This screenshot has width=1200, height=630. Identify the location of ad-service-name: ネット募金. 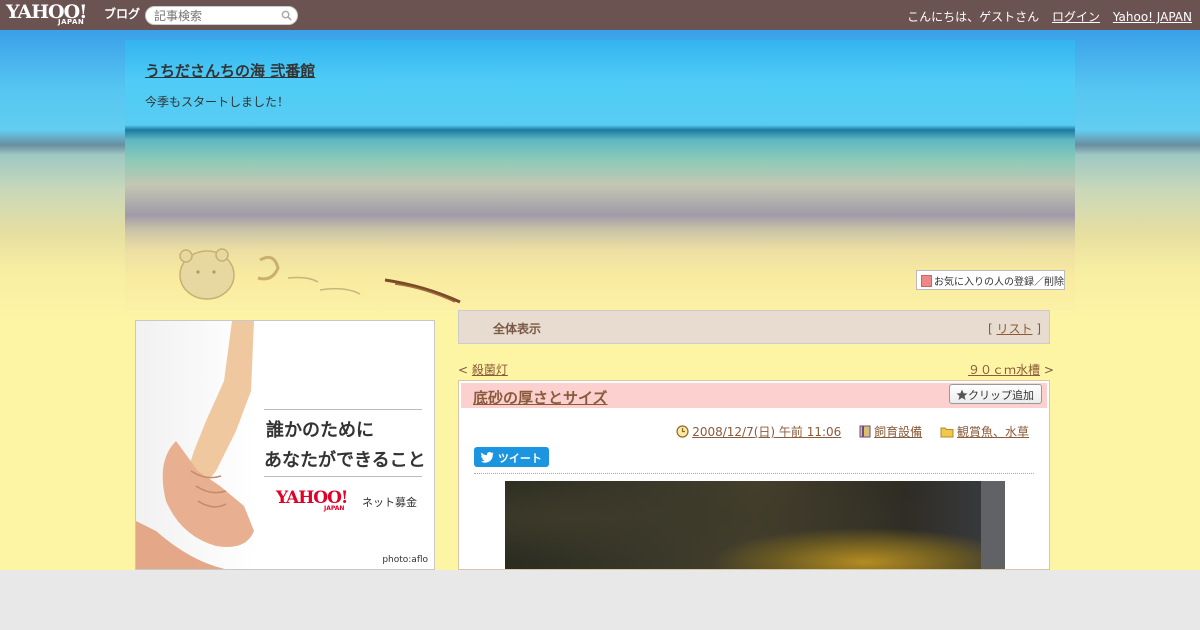
(389, 502).